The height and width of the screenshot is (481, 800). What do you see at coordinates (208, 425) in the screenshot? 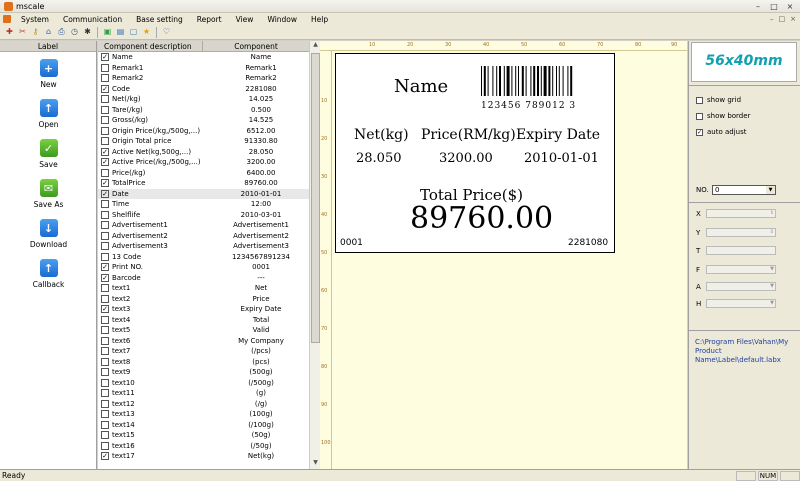
I see `table-row: text14 (/100g)` at bounding box center [208, 425].